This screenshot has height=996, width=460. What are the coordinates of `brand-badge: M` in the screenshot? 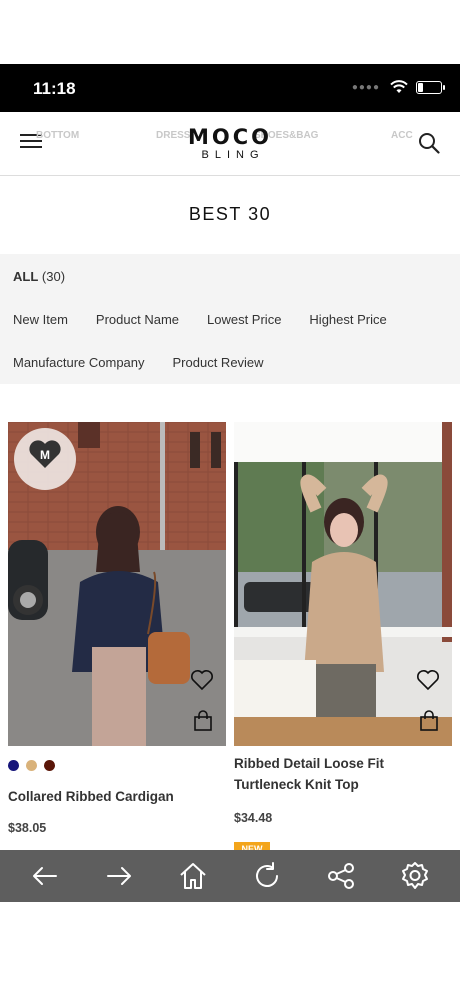 It's located at (45, 459).